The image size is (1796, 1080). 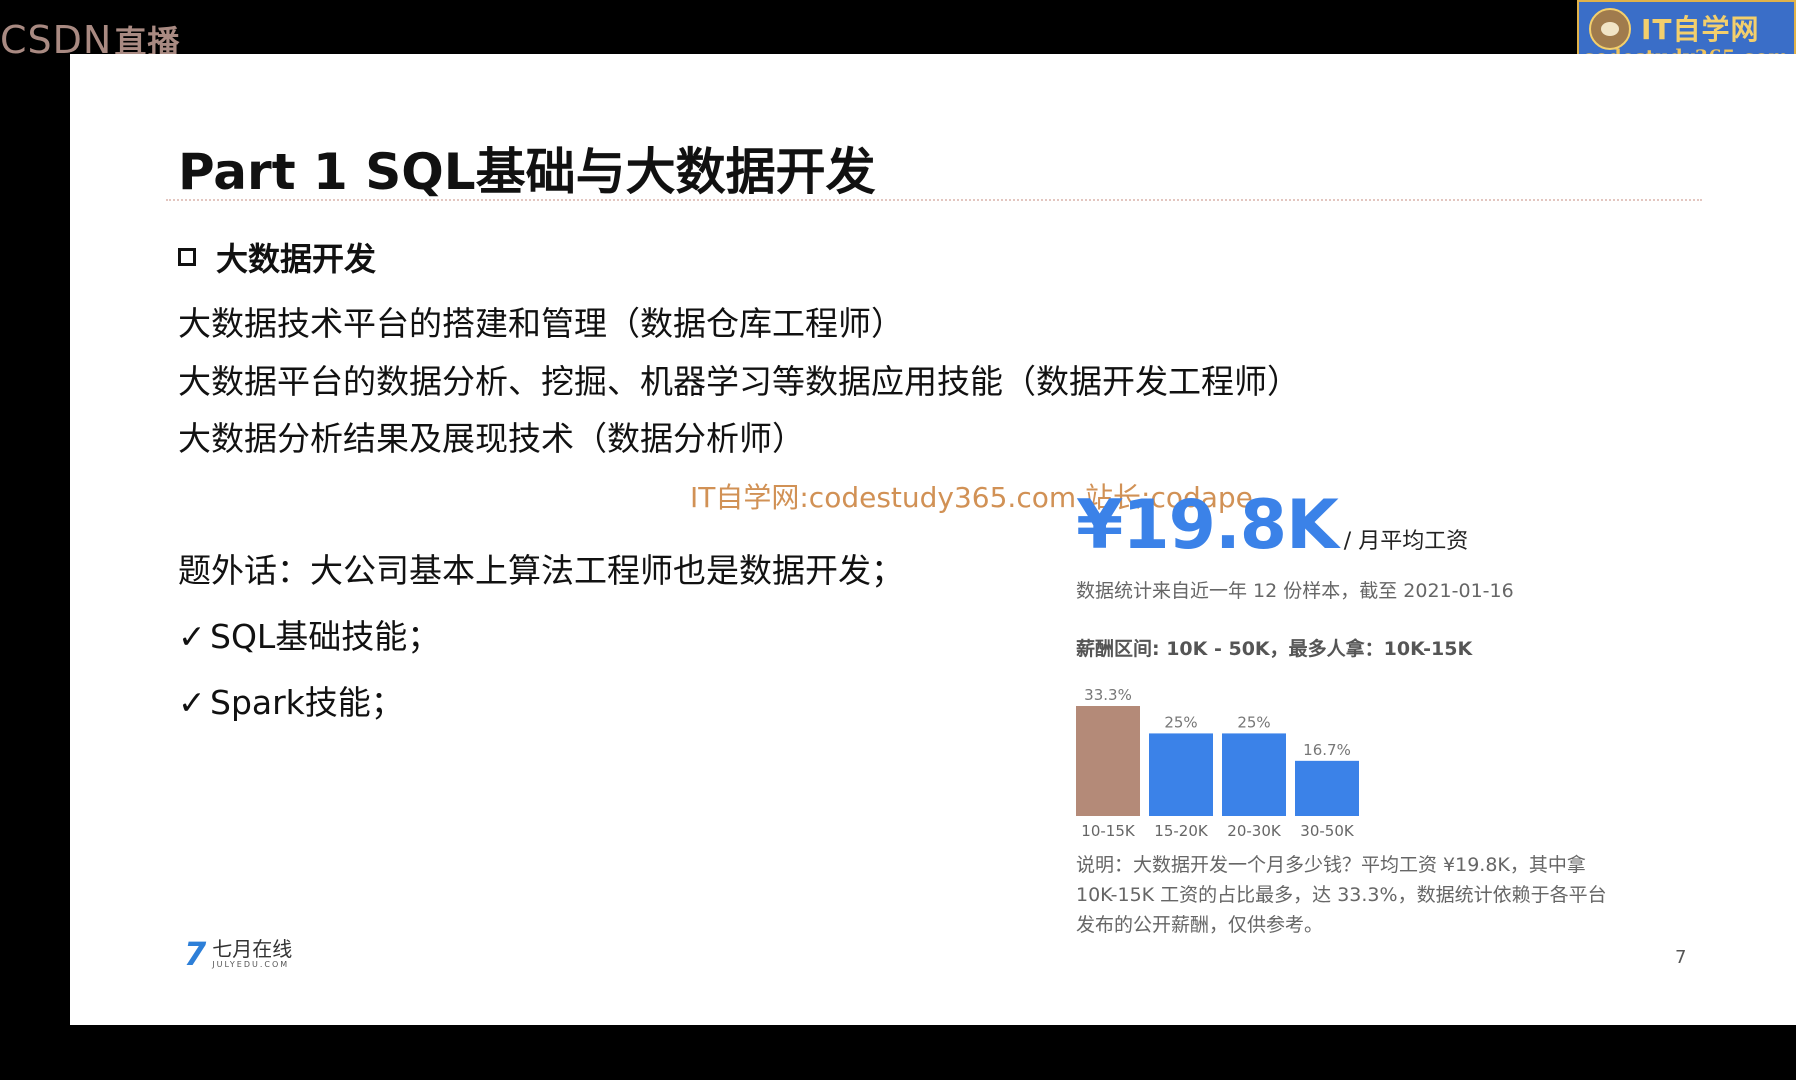 What do you see at coordinates (541, 323) in the screenshot?
I see `role-line-1: 大数据技术平台的搭建和管理（数据仓库工程师）` at bounding box center [541, 323].